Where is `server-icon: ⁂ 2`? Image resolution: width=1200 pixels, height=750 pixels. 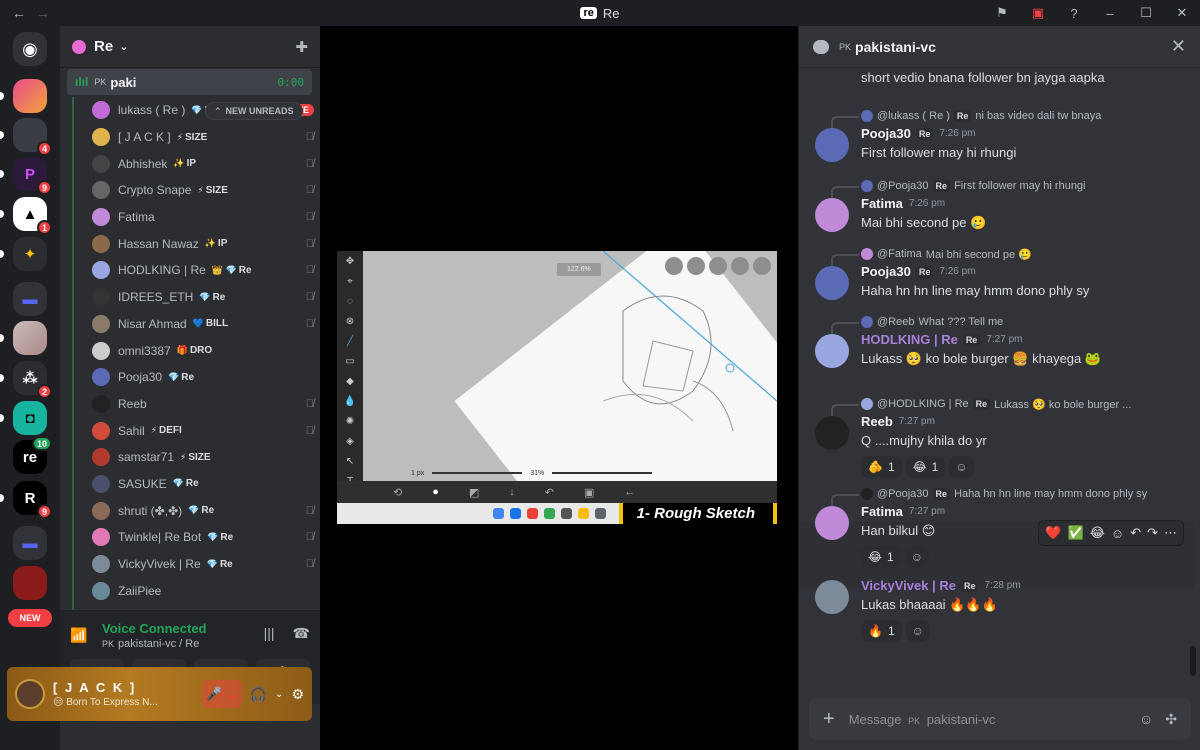 server-icon: ⁂ 2 is located at coordinates (26, 380).